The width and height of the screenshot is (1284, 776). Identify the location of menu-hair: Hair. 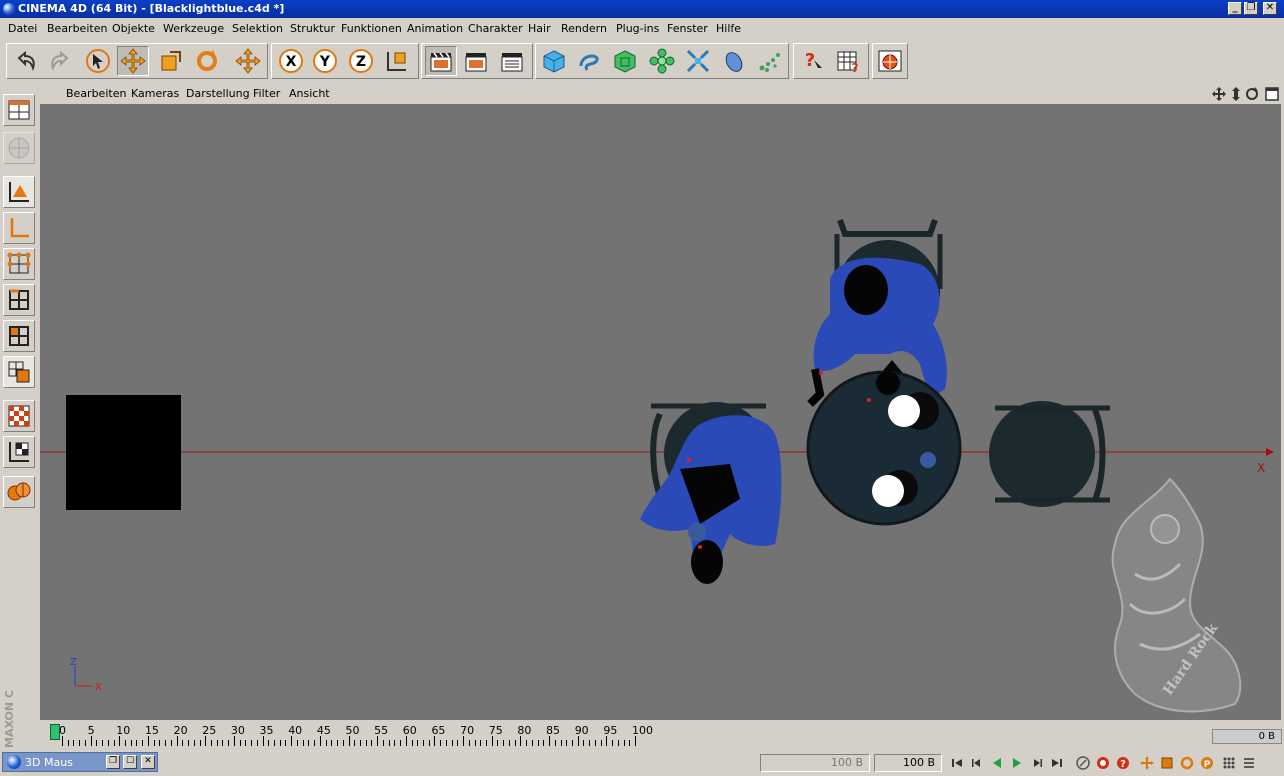
(539, 28).